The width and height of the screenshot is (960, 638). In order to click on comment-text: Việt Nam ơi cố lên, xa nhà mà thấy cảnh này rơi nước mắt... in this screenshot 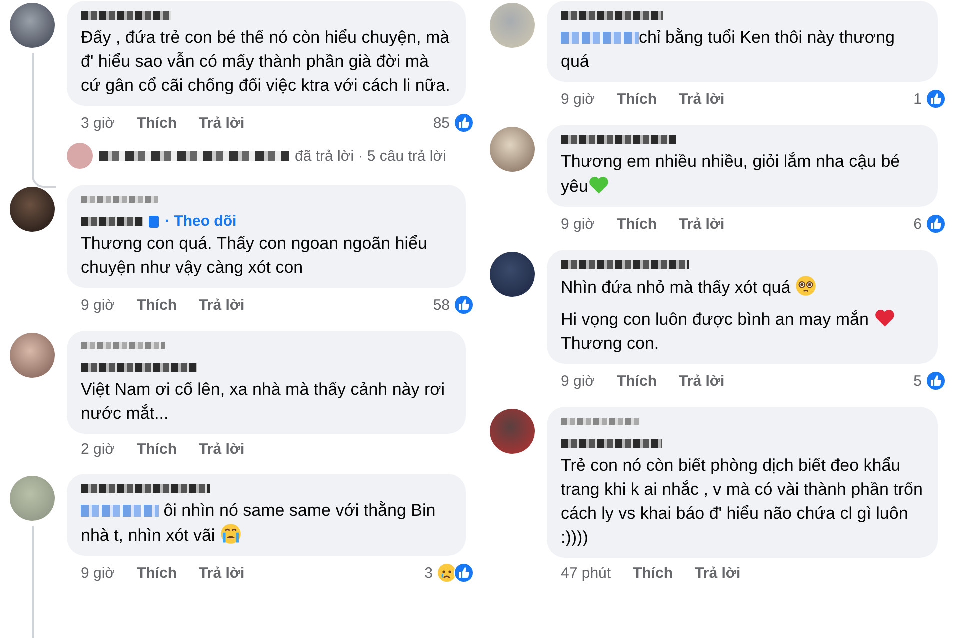, I will do `click(263, 401)`.